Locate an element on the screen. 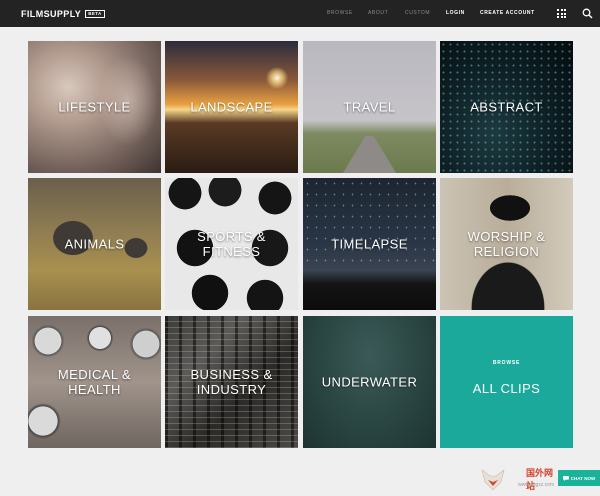 Image resolution: width=600 pixels, height=496 pixels. nav-custom: CUSTOM is located at coordinates (417, 13).